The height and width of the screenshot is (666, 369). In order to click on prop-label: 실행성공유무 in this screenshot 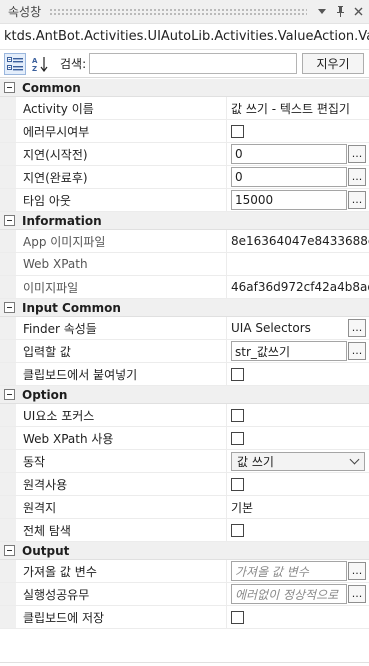, I will do `click(121, 594)`.